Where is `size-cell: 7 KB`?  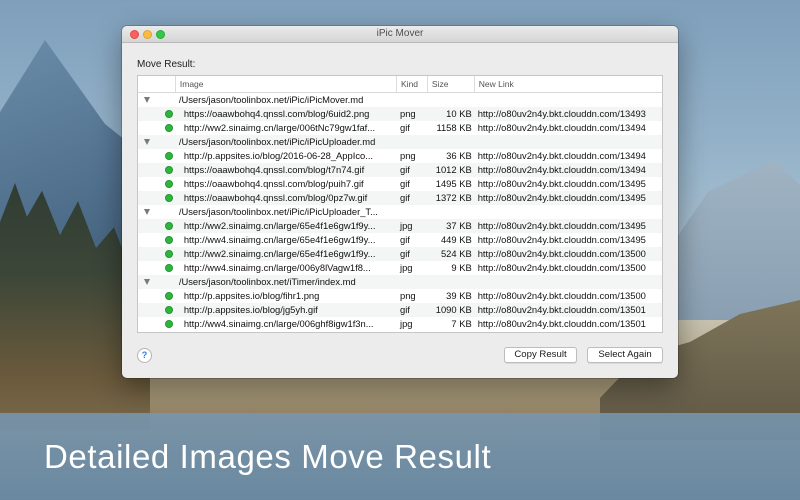 size-cell: 7 KB is located at coordinates (461, 323).